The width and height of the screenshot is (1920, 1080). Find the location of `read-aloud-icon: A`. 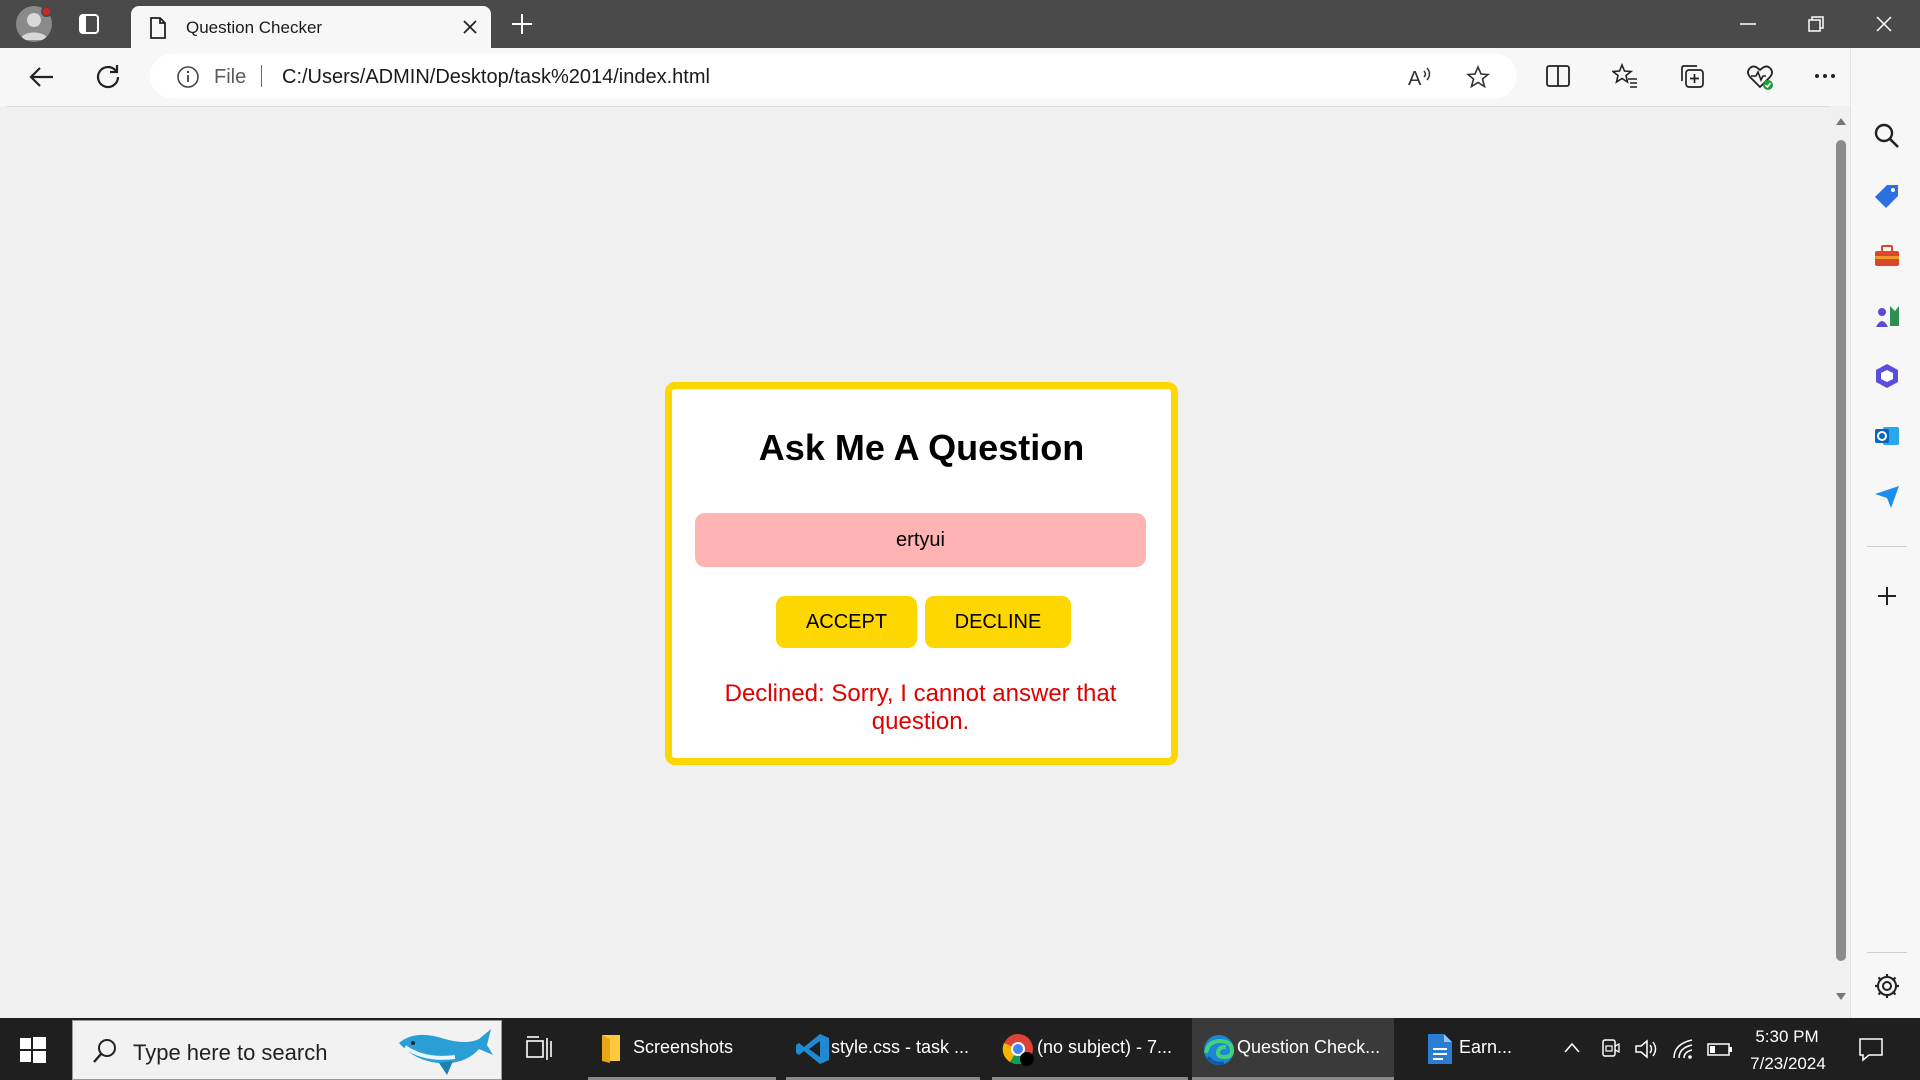

read-aloud-icon: A is located at coordinates (1420, 77).